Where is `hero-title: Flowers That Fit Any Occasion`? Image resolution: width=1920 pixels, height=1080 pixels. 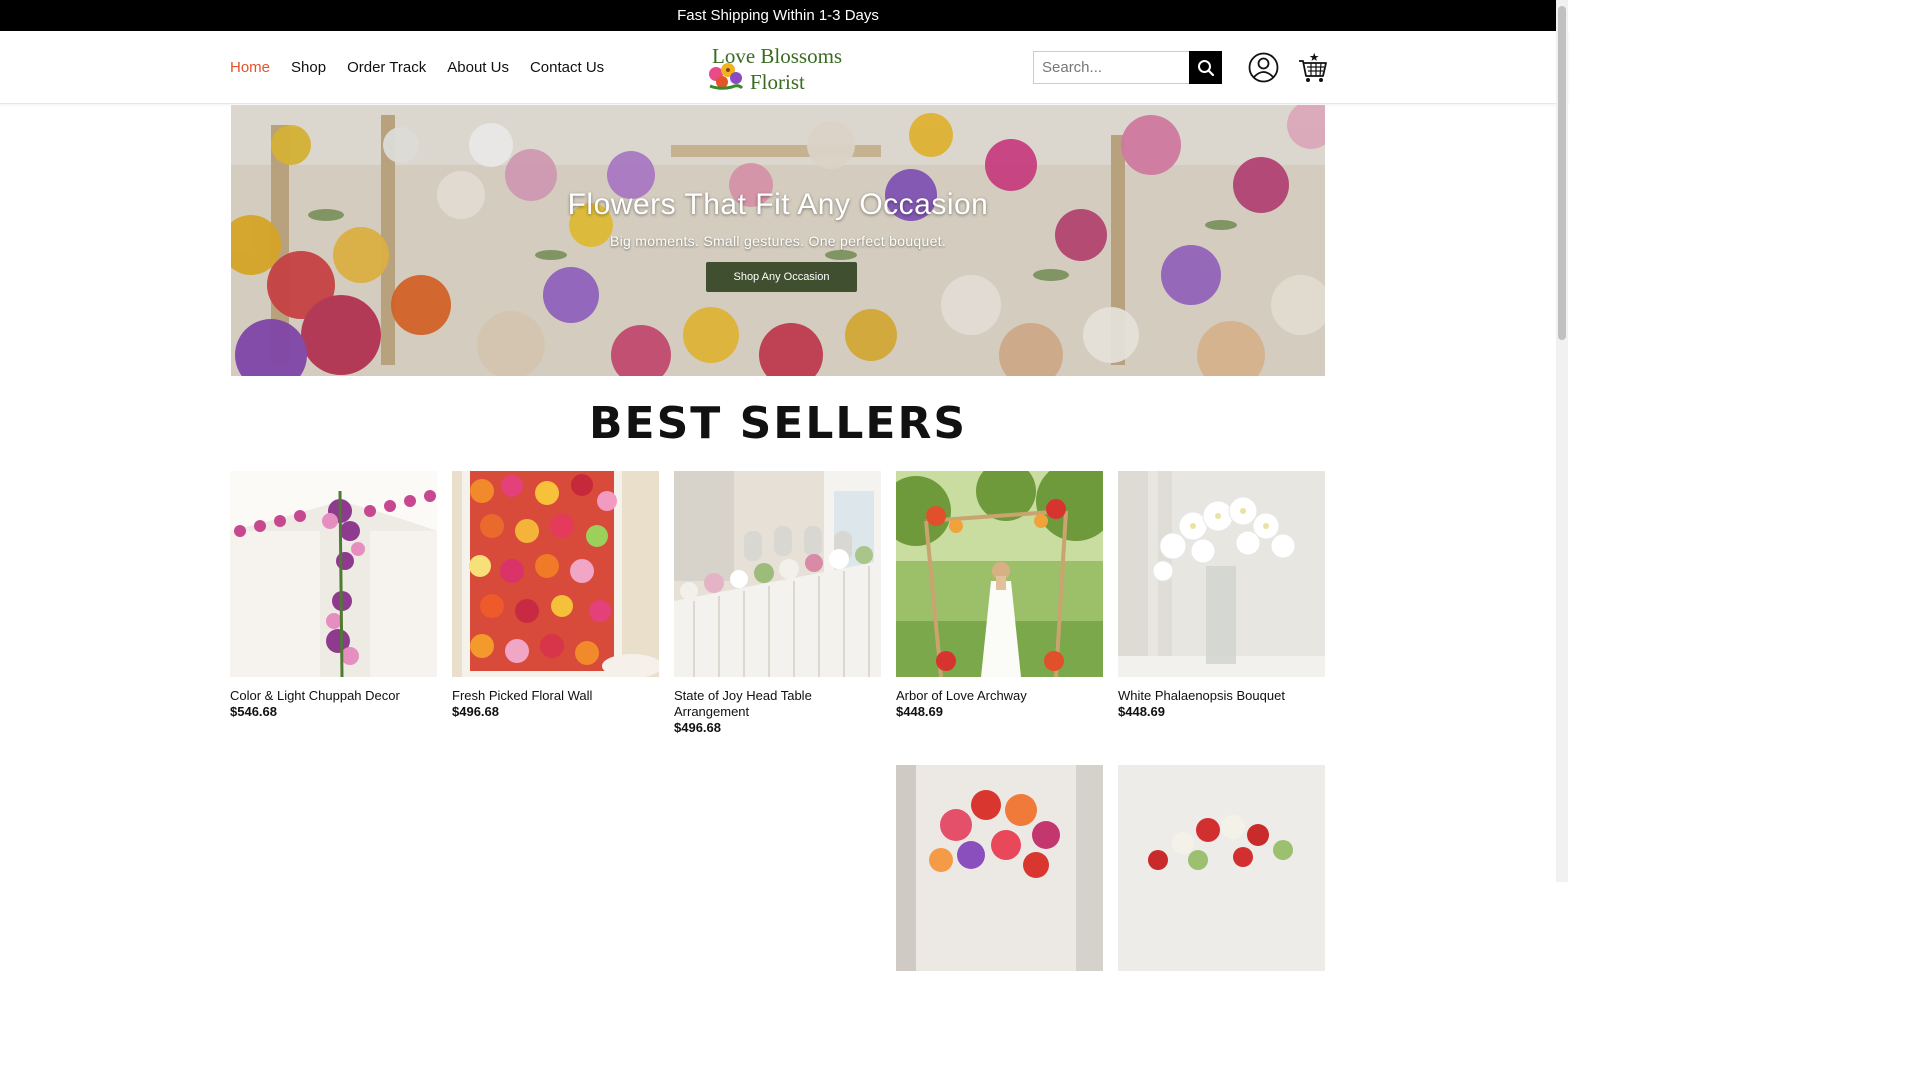 hero-title: Flowers That Fit Any Occasion is located at coordinates (778, 204).